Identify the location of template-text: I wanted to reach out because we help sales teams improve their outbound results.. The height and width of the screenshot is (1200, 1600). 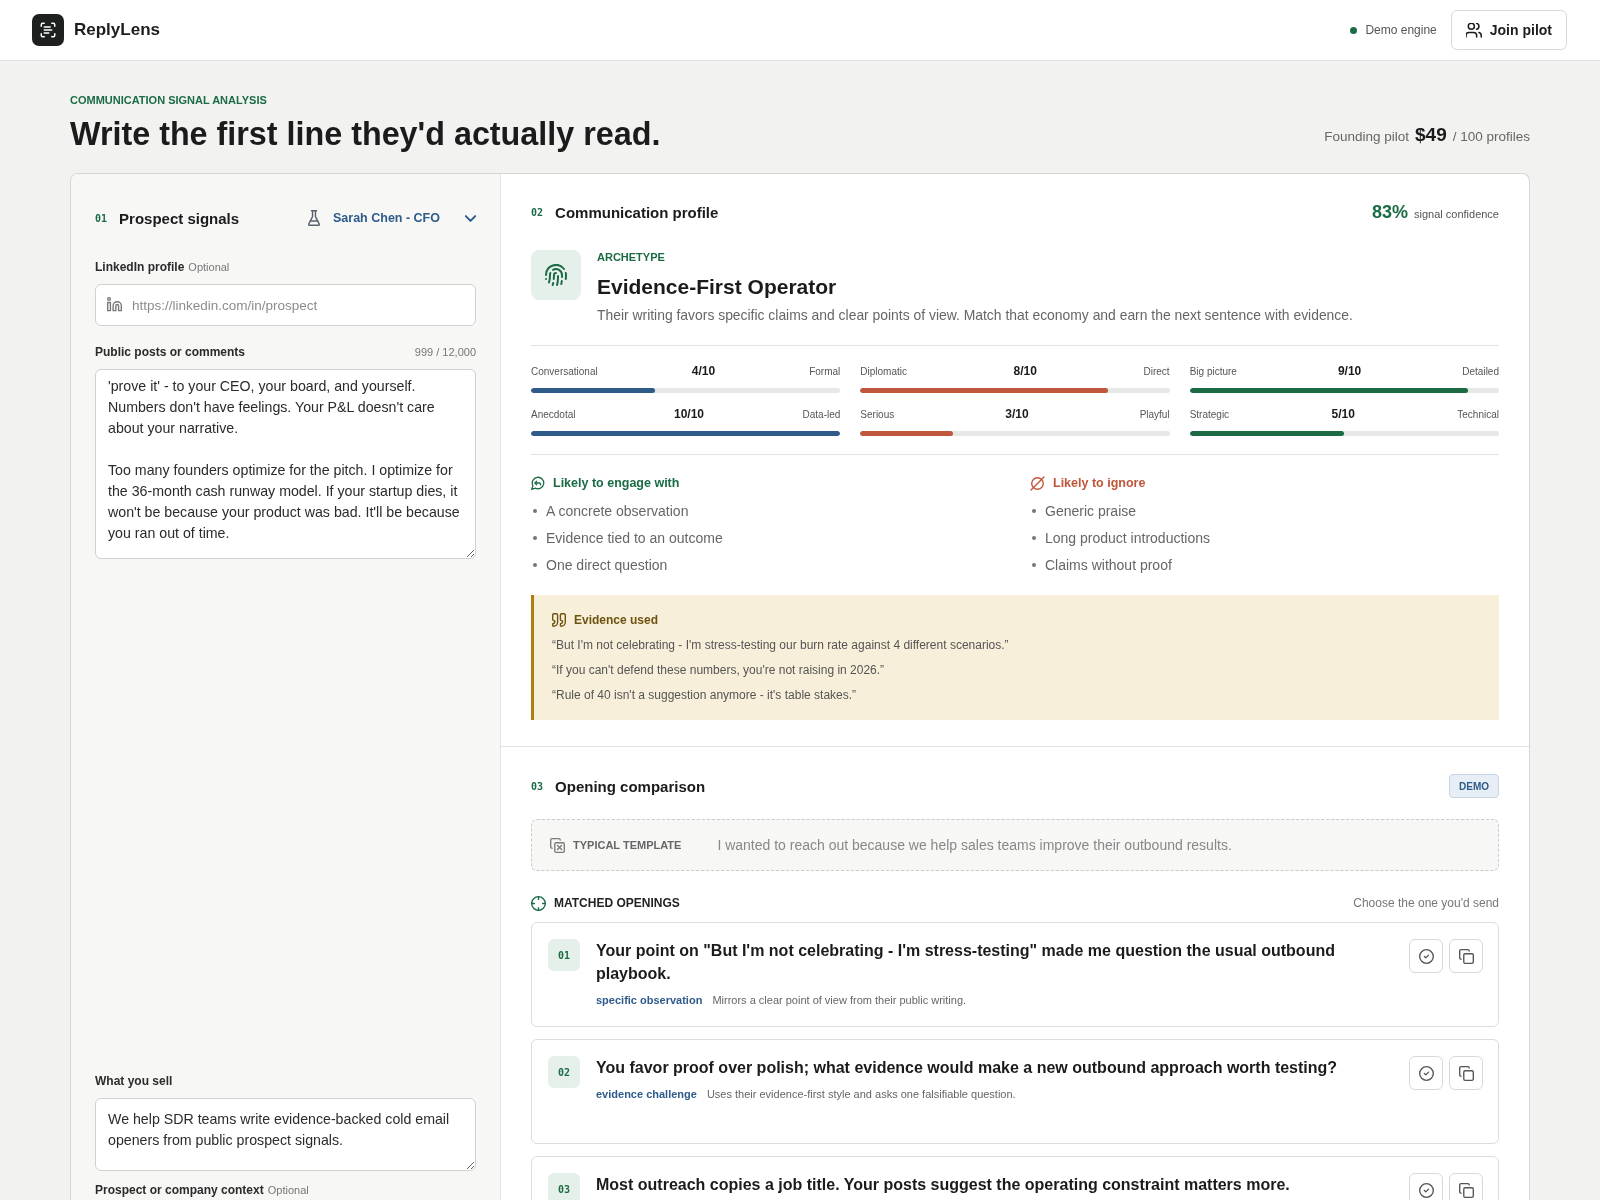
(974, 845).